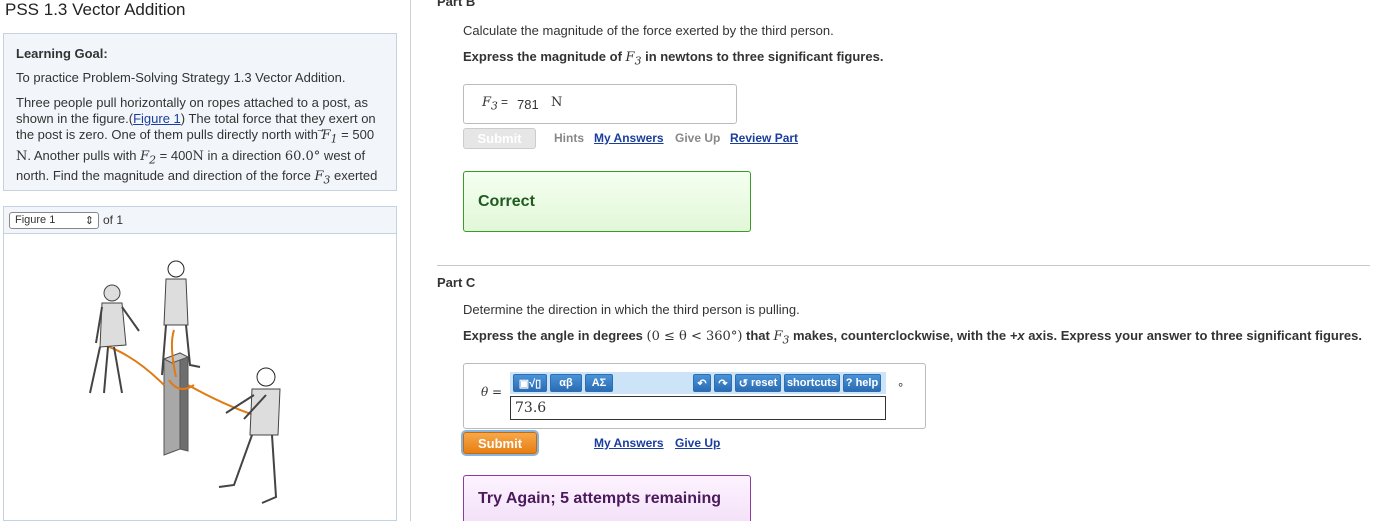 This screenshot has height=521, width=1377. Describe the element at coordinates (629, 138) in the screenshot. I see `part-b-my-answers-link: My Answers` at that location.